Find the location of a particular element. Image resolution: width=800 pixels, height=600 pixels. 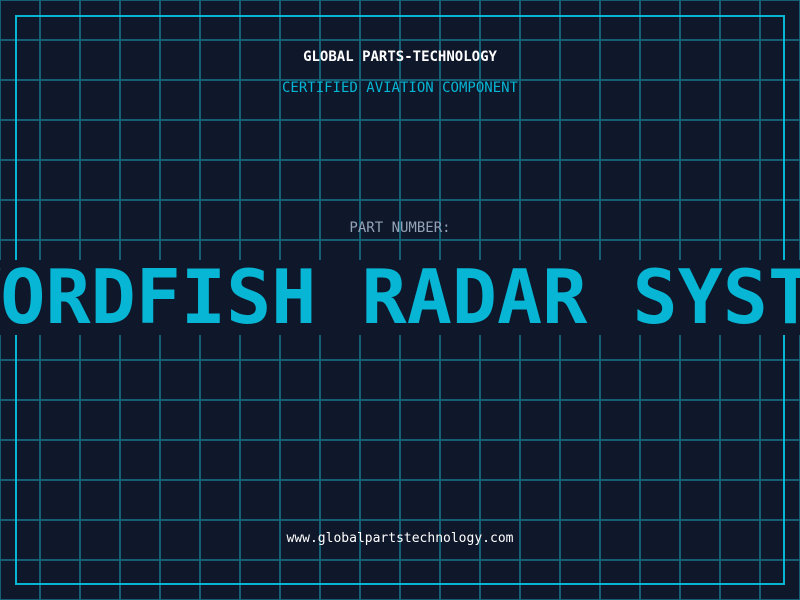

part-number-banner: SWORDFISH RADAR SYSTEM is located at coordinates (400, 297).